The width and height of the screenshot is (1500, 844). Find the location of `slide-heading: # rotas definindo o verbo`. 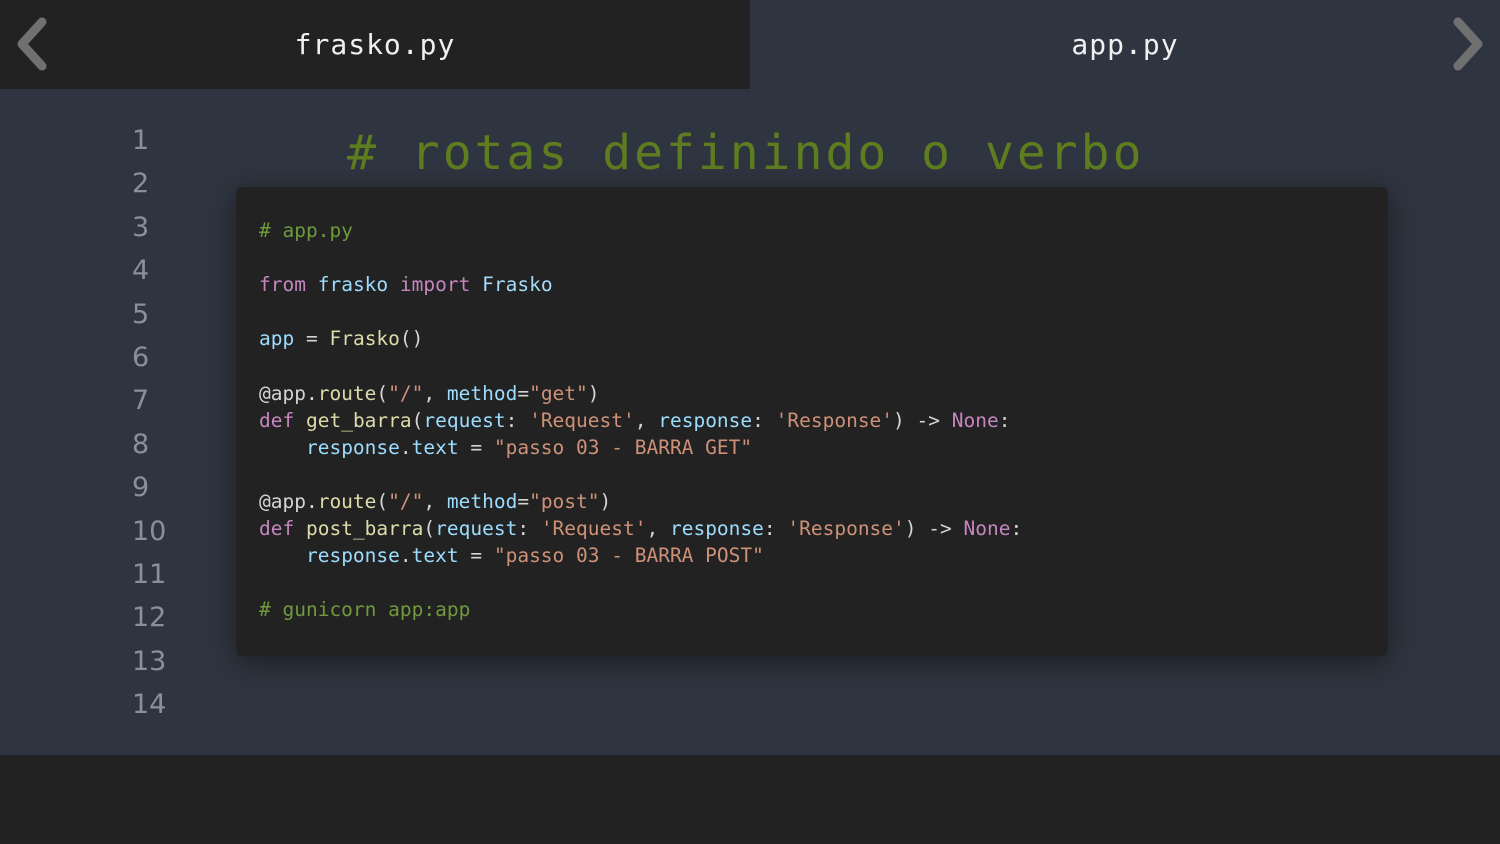

slide-heading: # rotas definindo o verbo is located at coordinates (746, 153).